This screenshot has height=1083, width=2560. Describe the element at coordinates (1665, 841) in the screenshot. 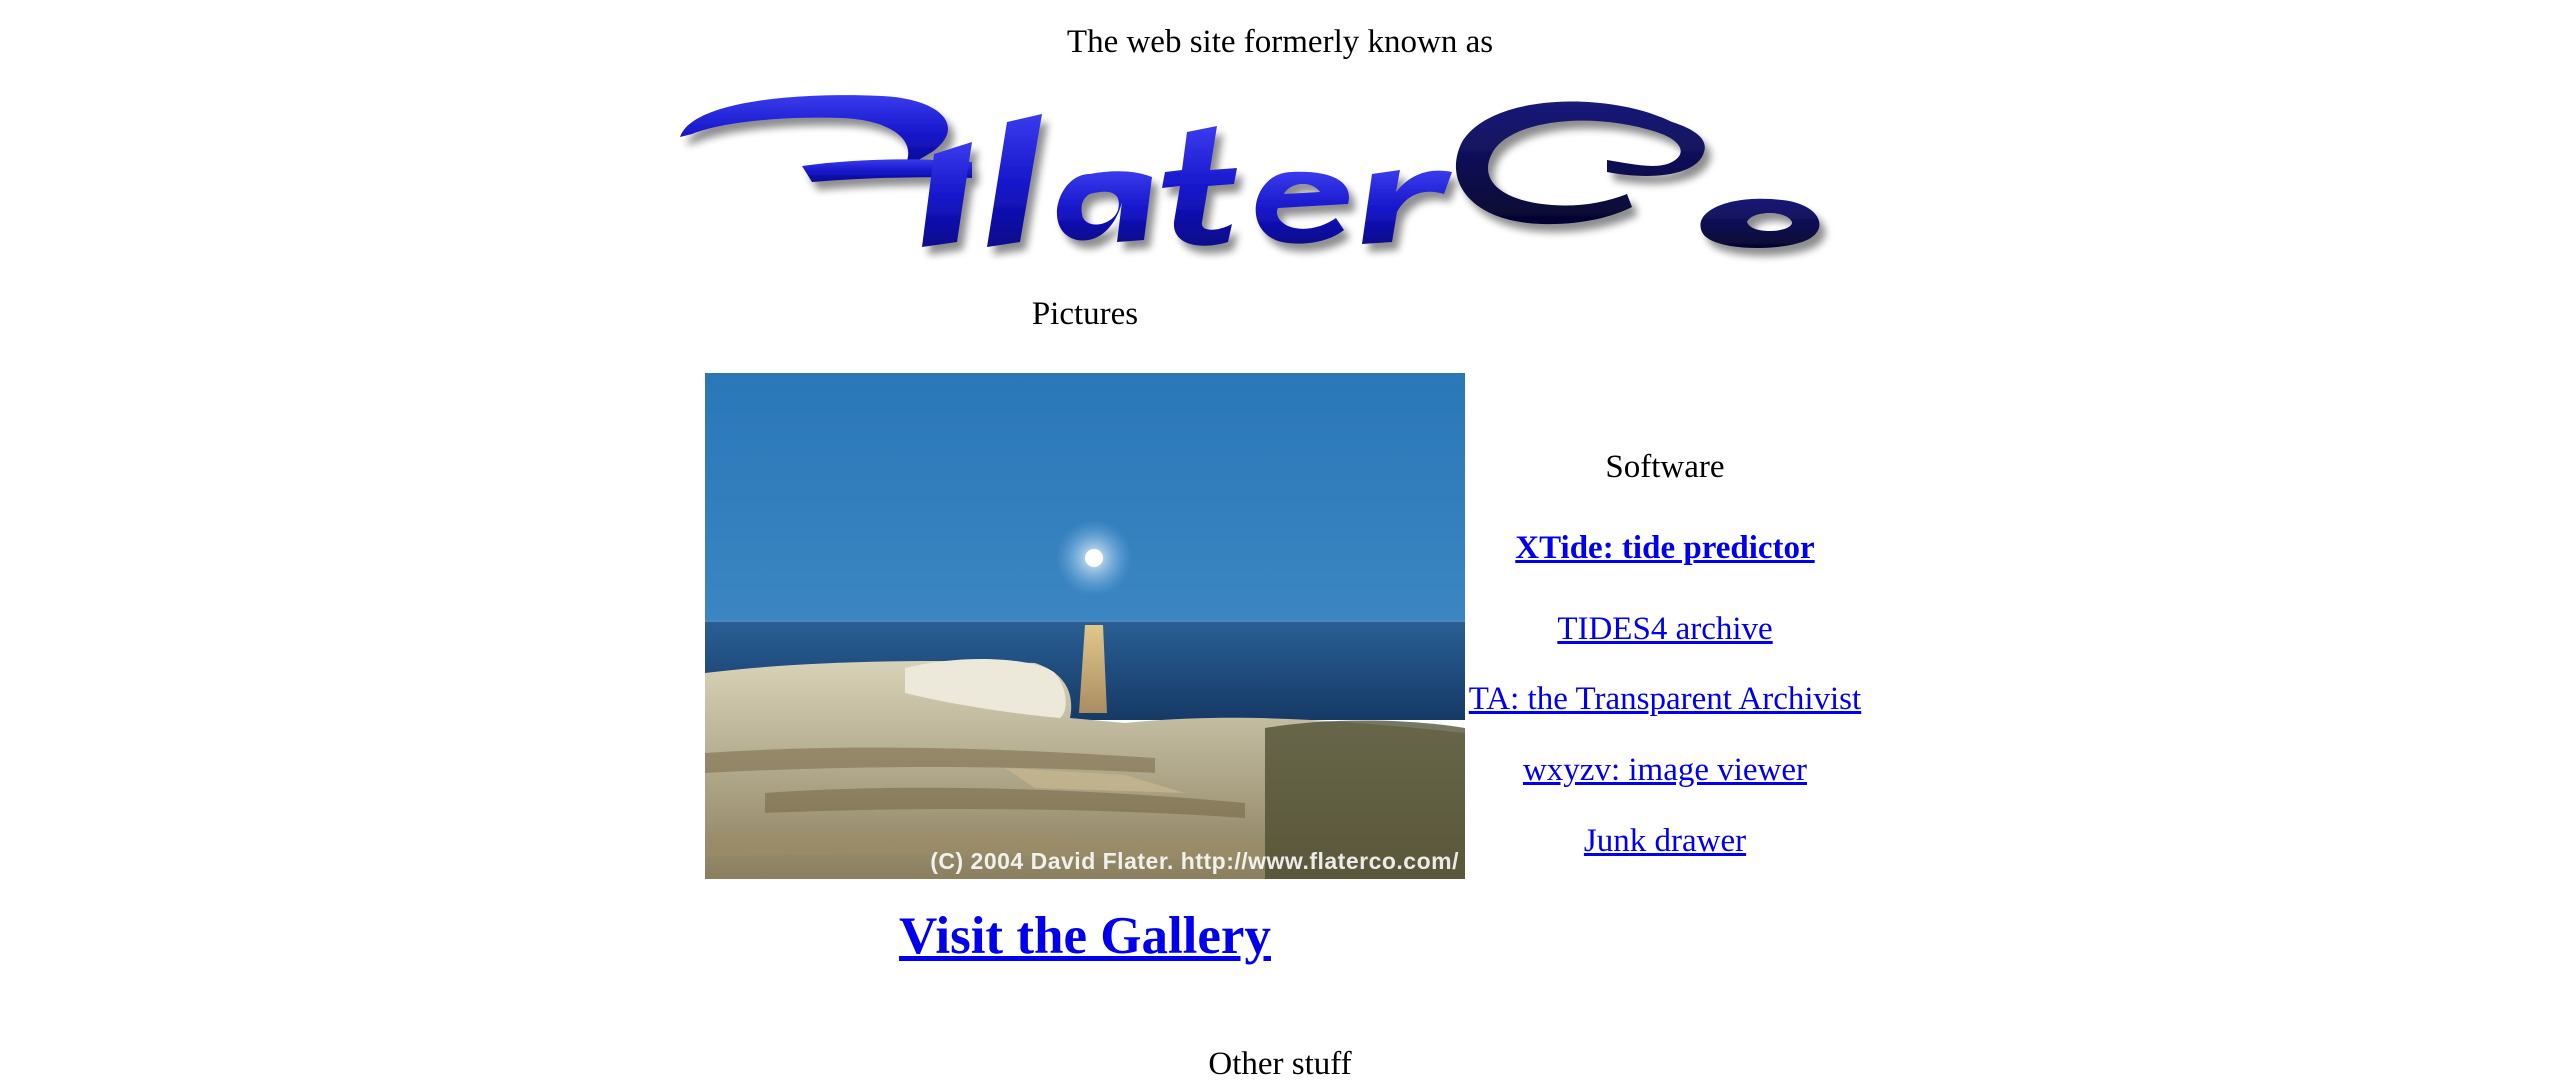

I see `junk-drawer-link: Junk drawer` at that location.